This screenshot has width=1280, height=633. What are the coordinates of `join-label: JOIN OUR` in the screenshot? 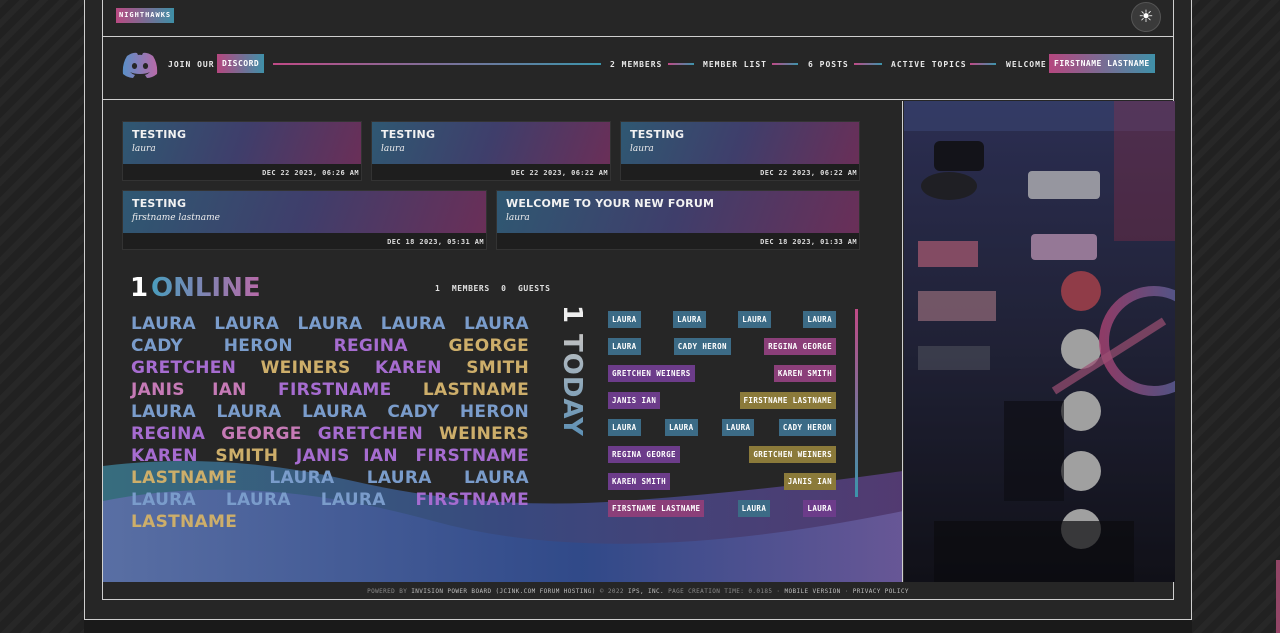 It's located at (191, 64).